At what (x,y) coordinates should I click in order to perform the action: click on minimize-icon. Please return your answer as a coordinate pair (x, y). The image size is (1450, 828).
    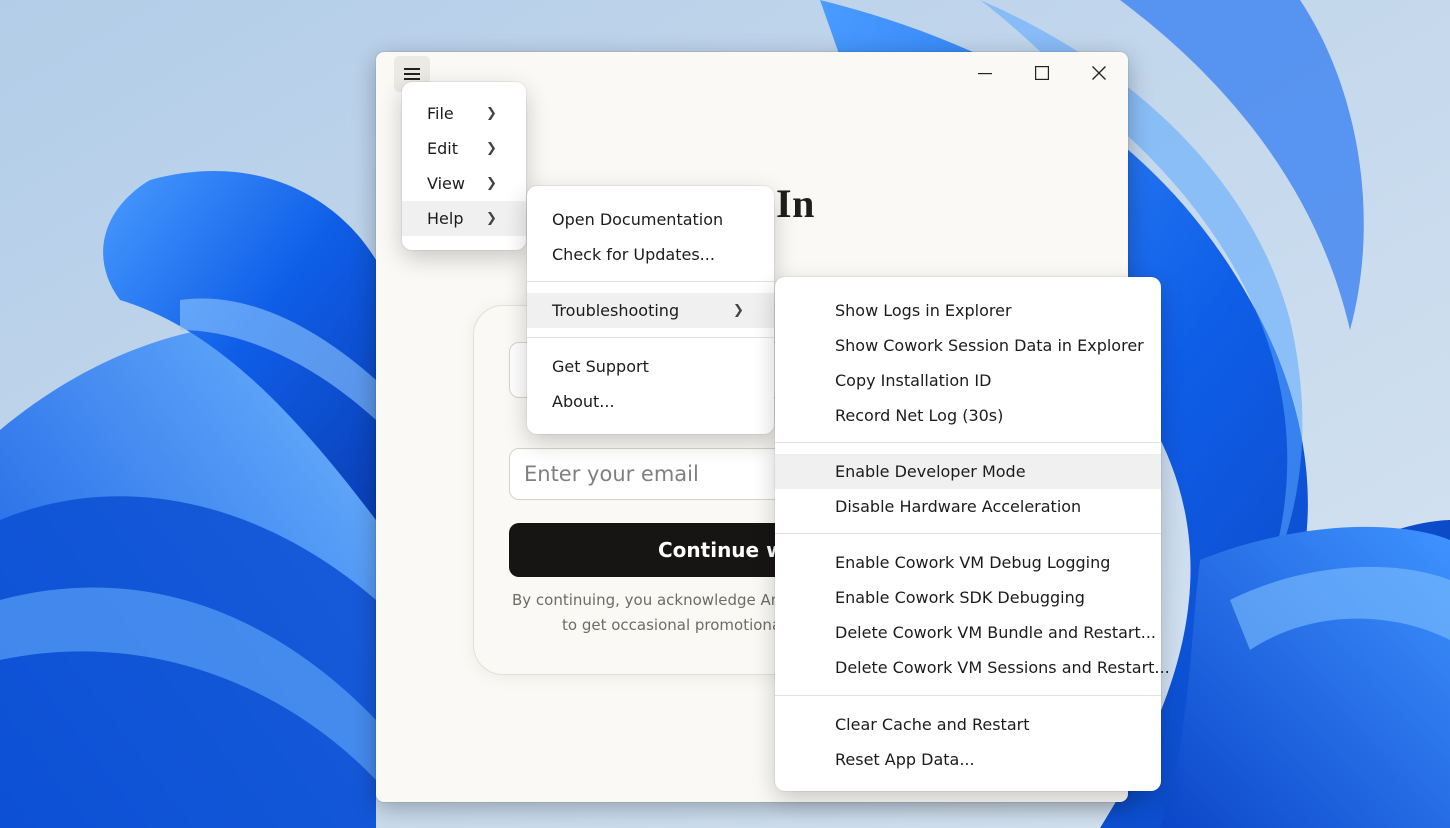
    Looking at the image, I should click on (985, 74).